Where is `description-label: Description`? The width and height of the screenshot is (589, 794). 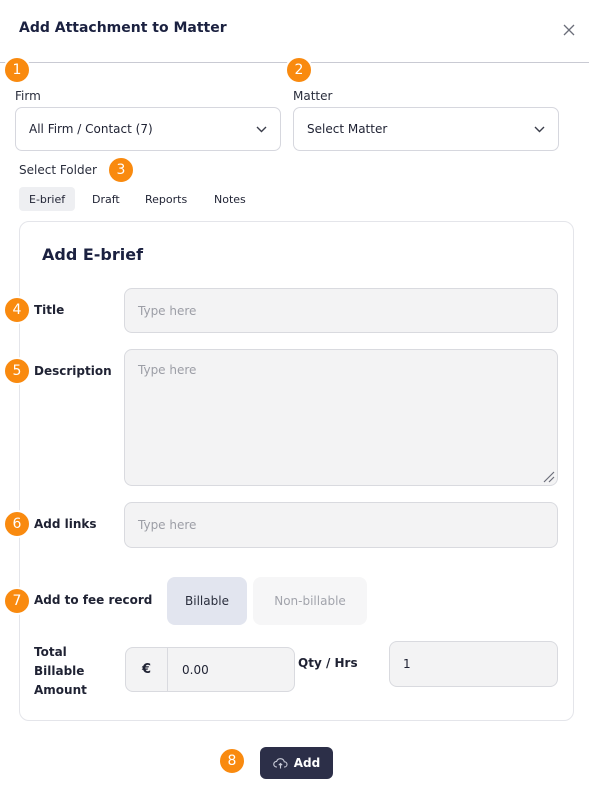 description-label: Description is located at coordinates (73, 371).